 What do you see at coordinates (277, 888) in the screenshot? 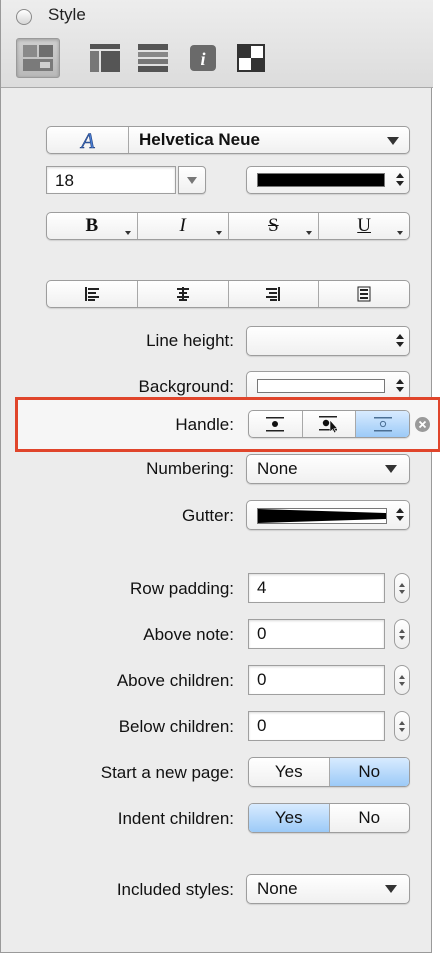
I see `included-styles-value: None` at bounding box center [277, 888].